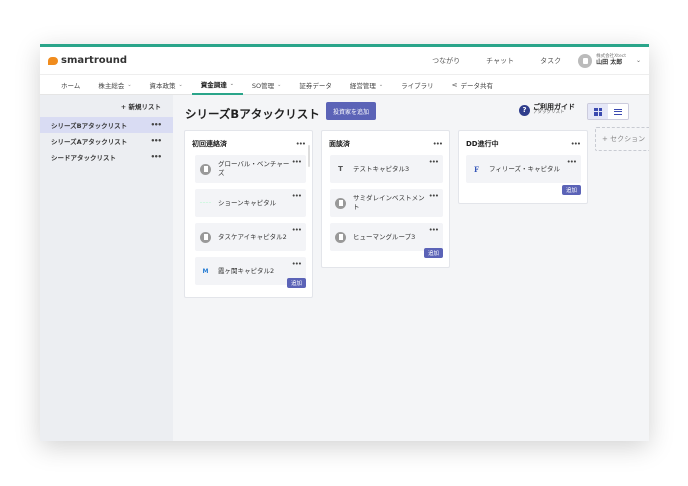 Image resolution: width=688 pixels, height=486 pixels. Describe the element at coordinates (263, 85) in the screenshot. I see `nav-label: SO管理` at that location.